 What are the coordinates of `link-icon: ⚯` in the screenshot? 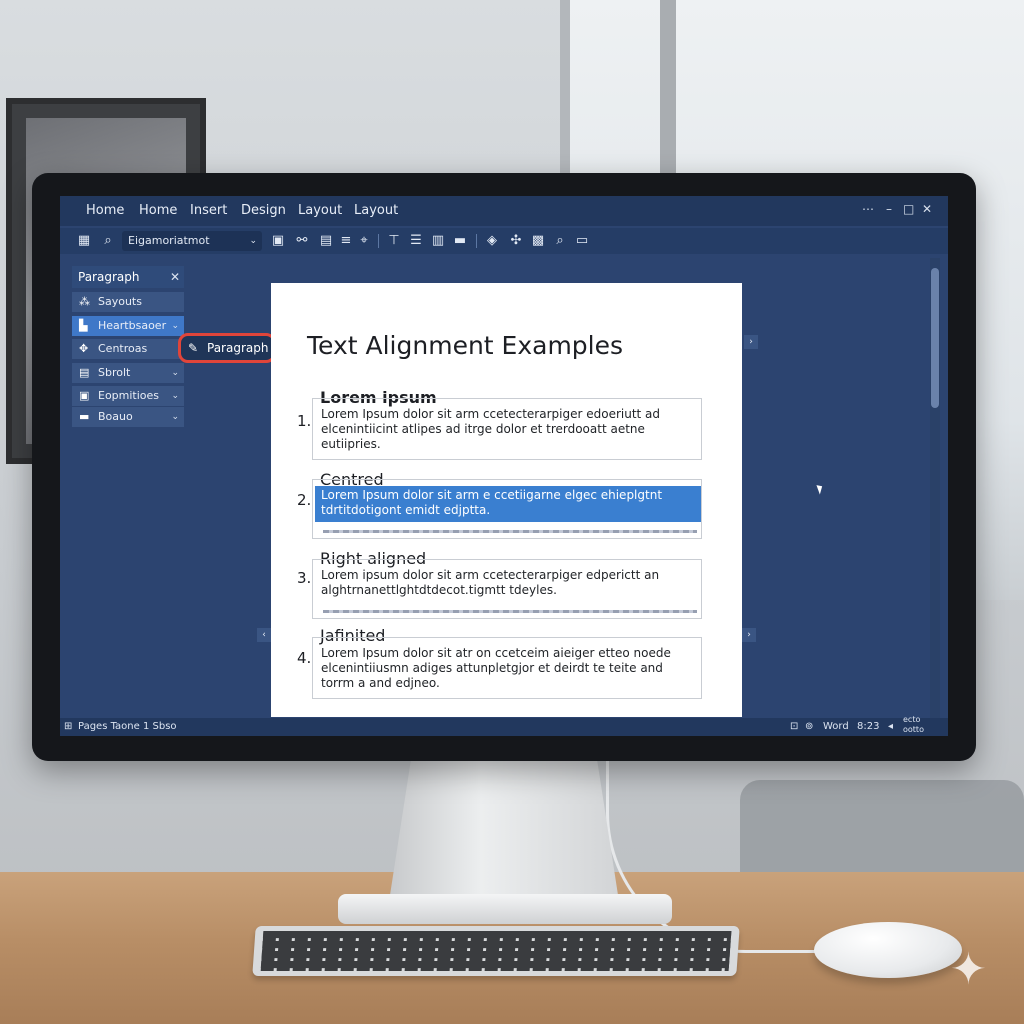 It's located at (302, 241).